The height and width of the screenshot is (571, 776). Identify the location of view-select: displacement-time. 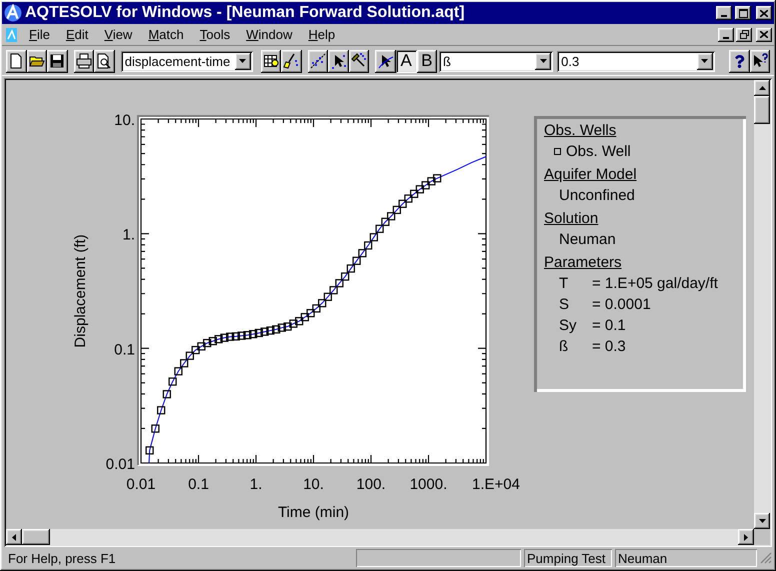
(186, 61).